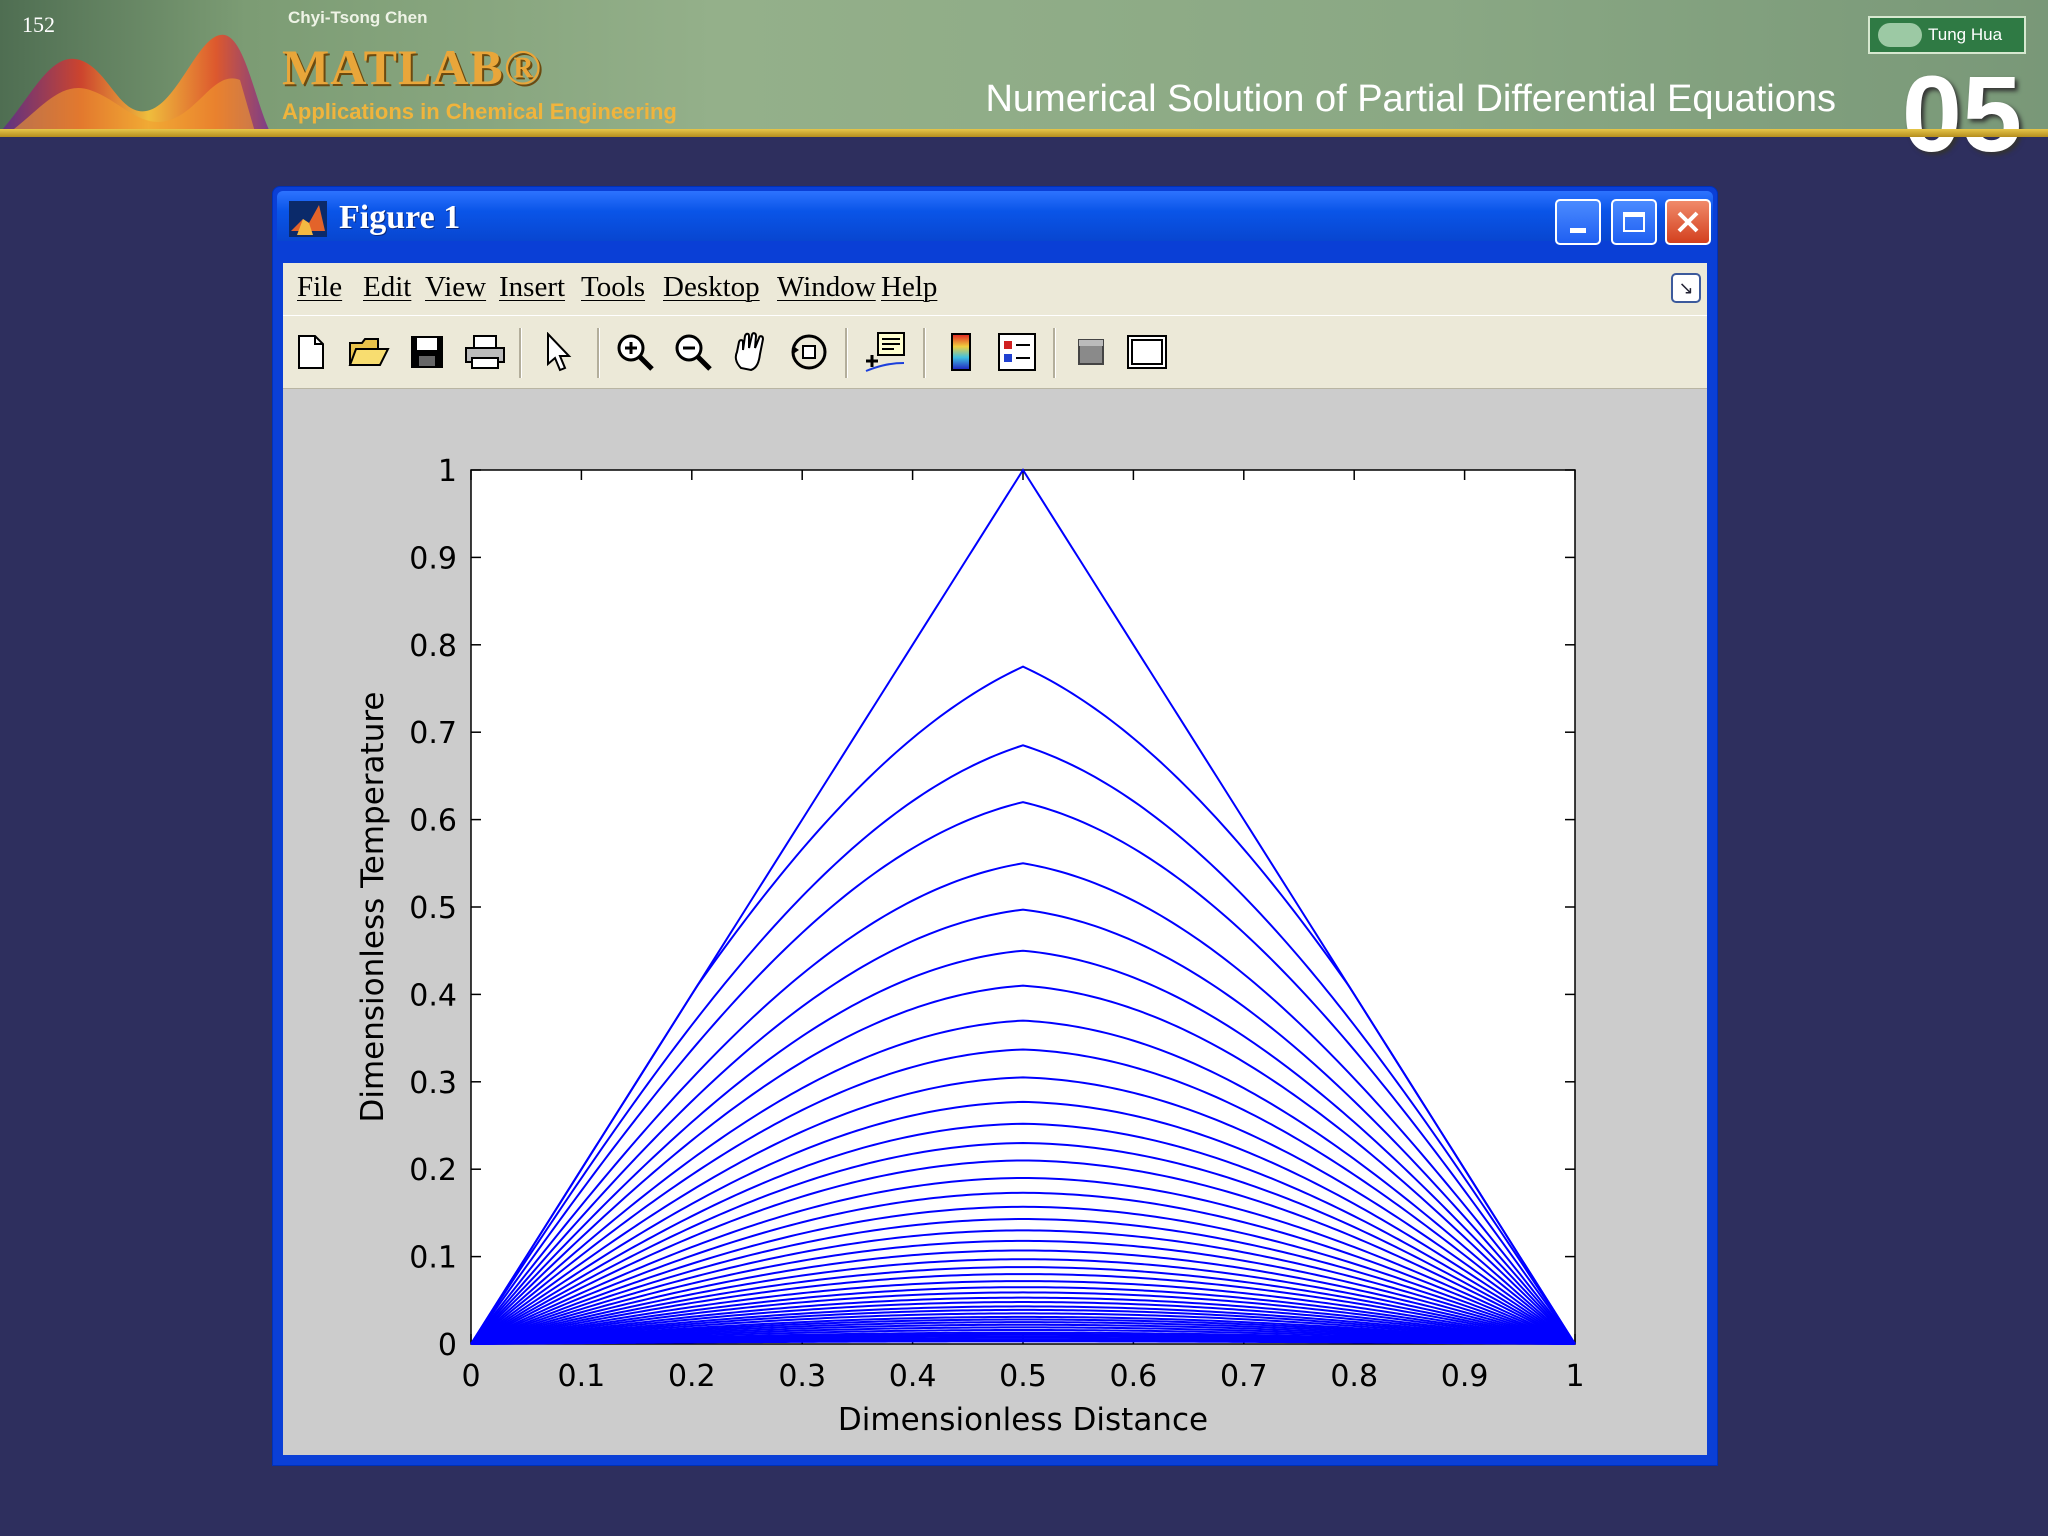  I want to click on zoom-in-icon, so click(635, 352).